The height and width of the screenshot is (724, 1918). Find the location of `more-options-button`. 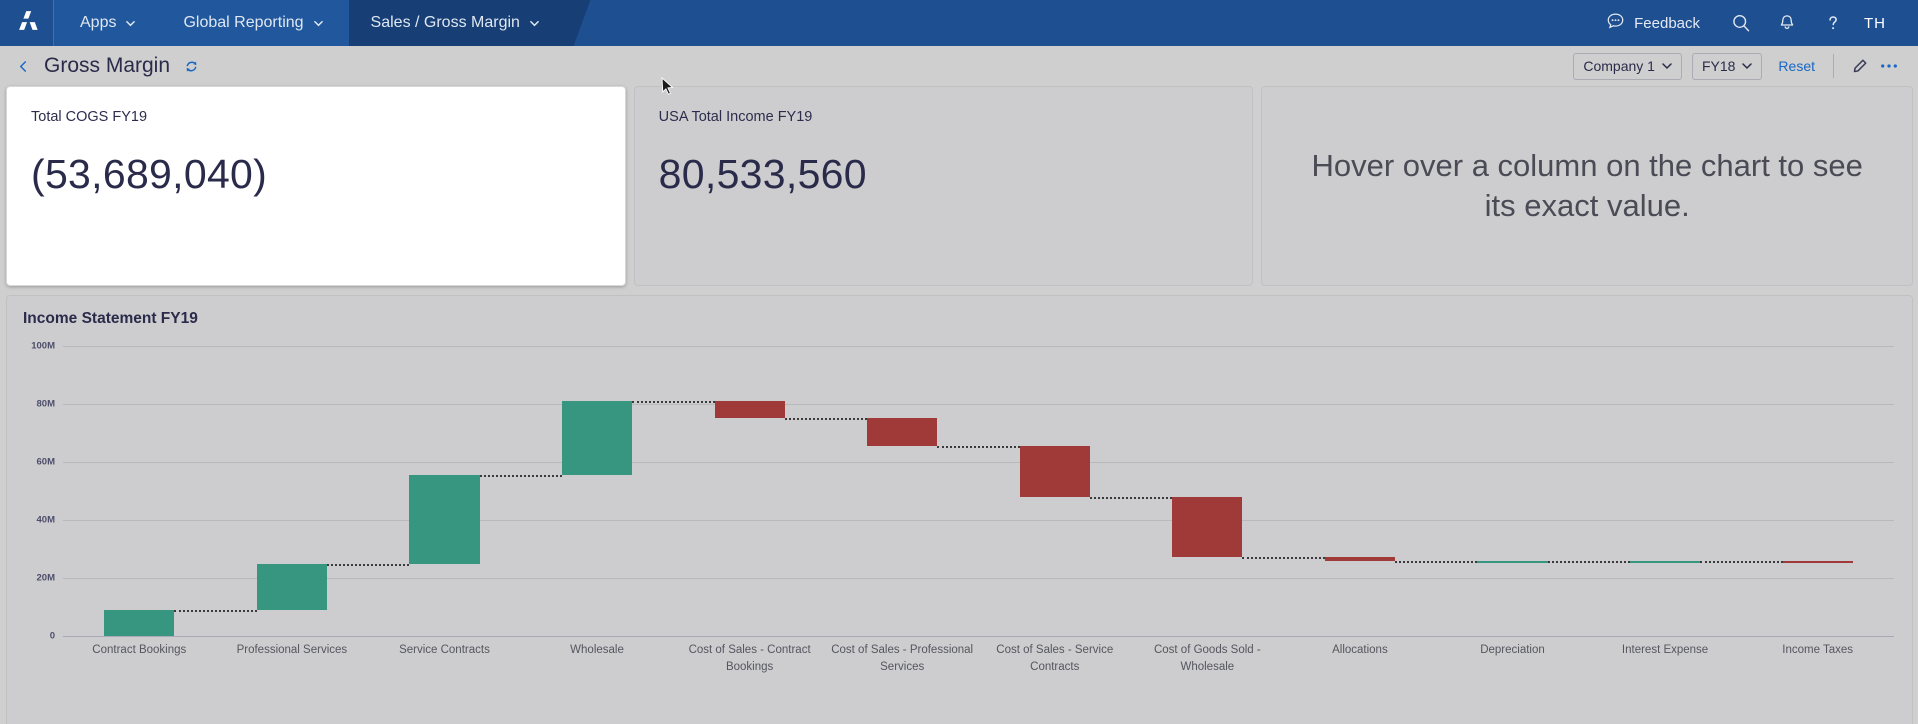

more-options-button is located at coordinates (1889, 66).